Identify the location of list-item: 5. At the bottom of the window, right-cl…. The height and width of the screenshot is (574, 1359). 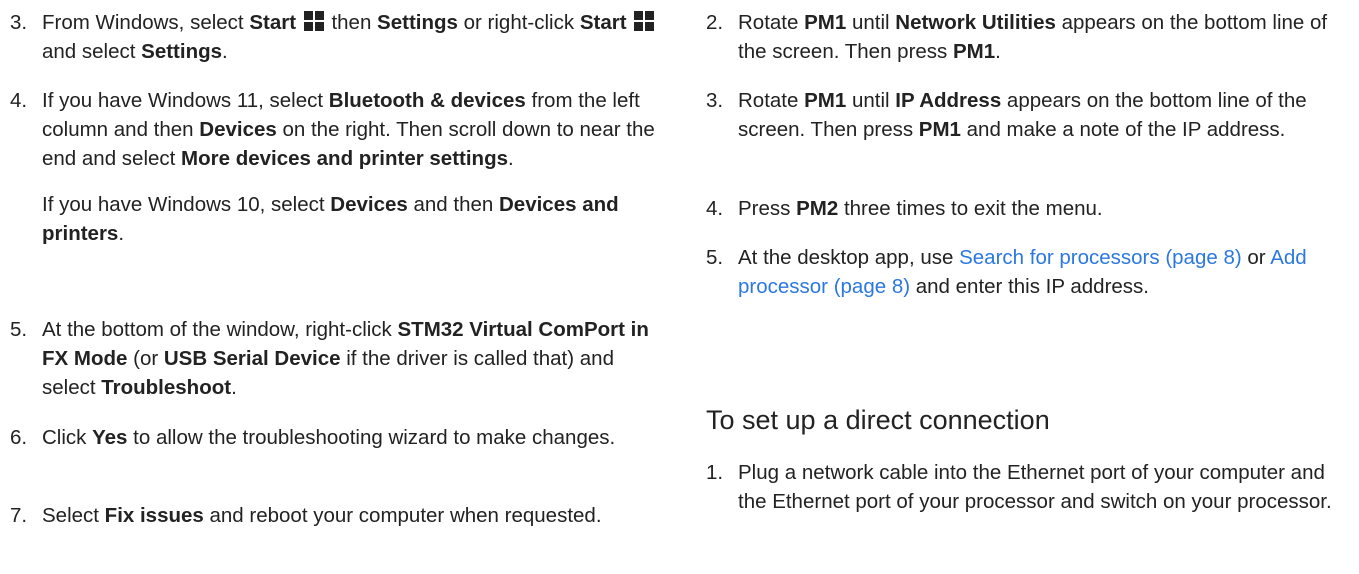
(340, 358).